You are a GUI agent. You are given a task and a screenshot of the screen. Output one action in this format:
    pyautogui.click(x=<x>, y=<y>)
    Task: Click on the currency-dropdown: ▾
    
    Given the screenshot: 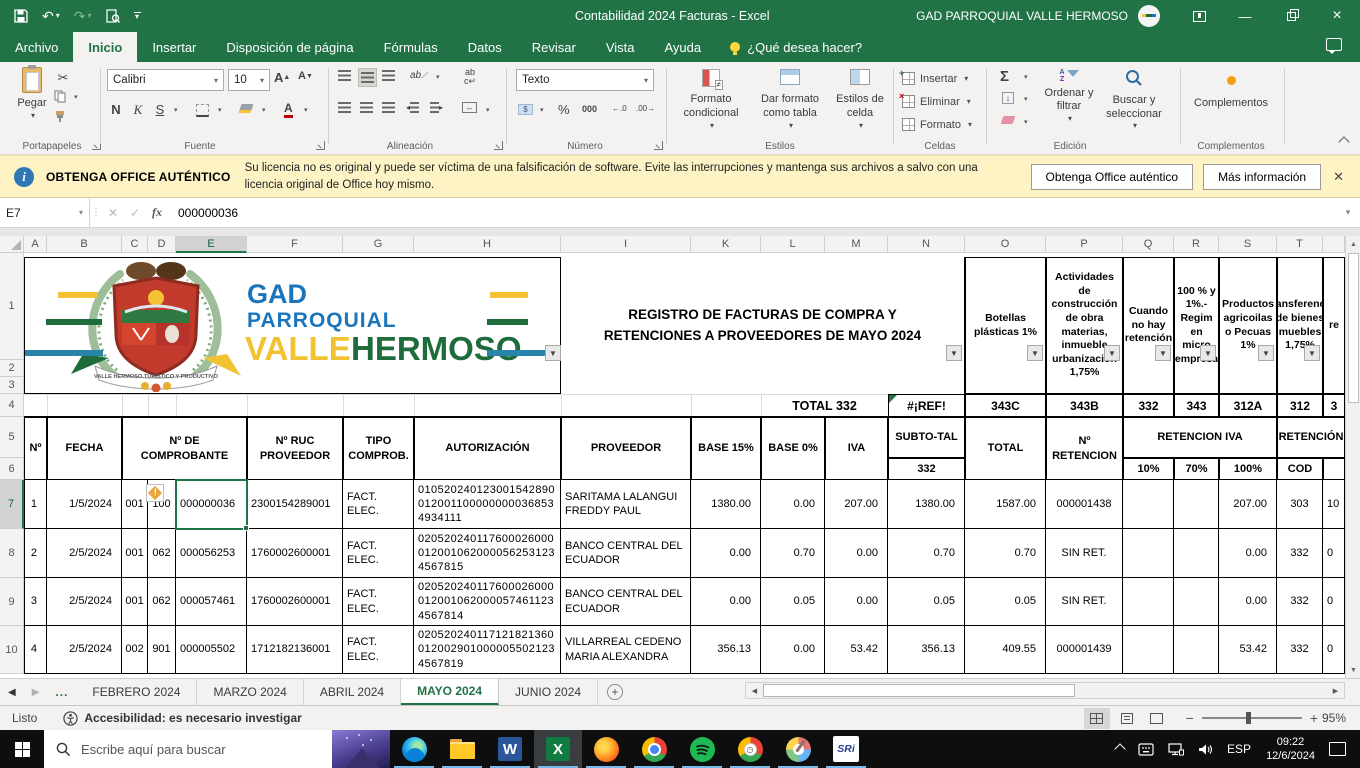 What is the action you would take?
    pyautogui.click(x=542, y=110)
    